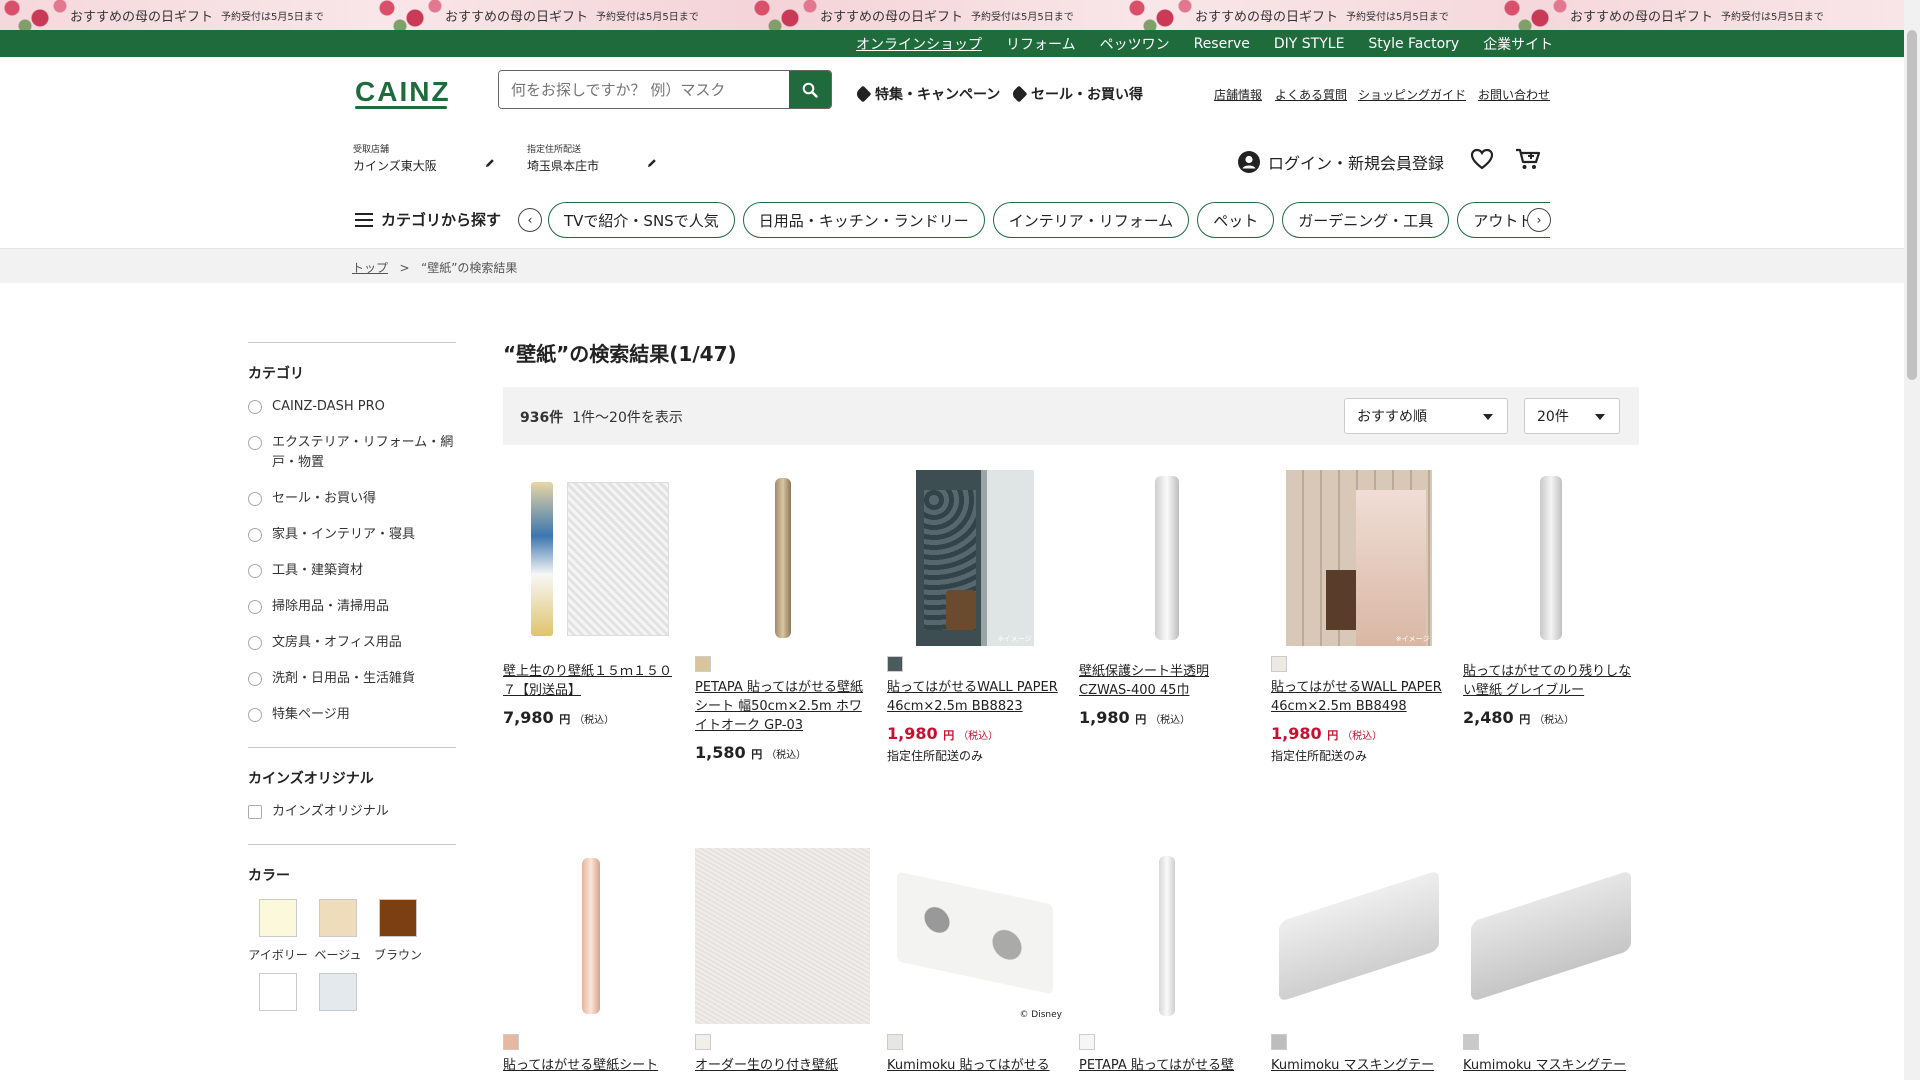 This screenshot has width=1920, height=1080. Describe the element at coordinates (782, 1065) in the screenshot. I see `product-name-link: オーダー生のり付き壁紙` at that location.